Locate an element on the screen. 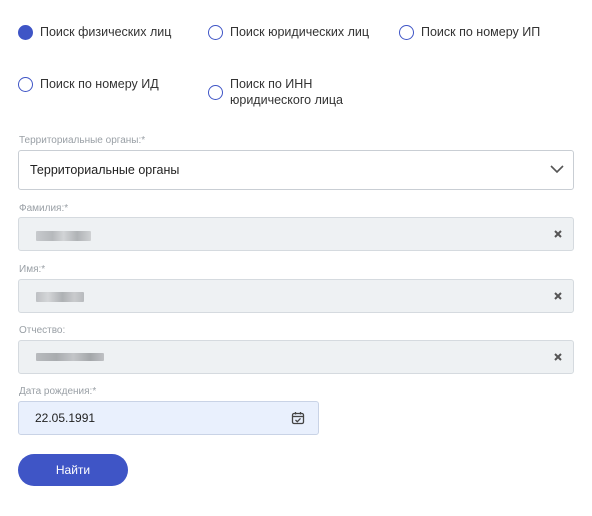 This screenshot has height=516, width=592. patronymic-input is located at coordinates (296, 357).